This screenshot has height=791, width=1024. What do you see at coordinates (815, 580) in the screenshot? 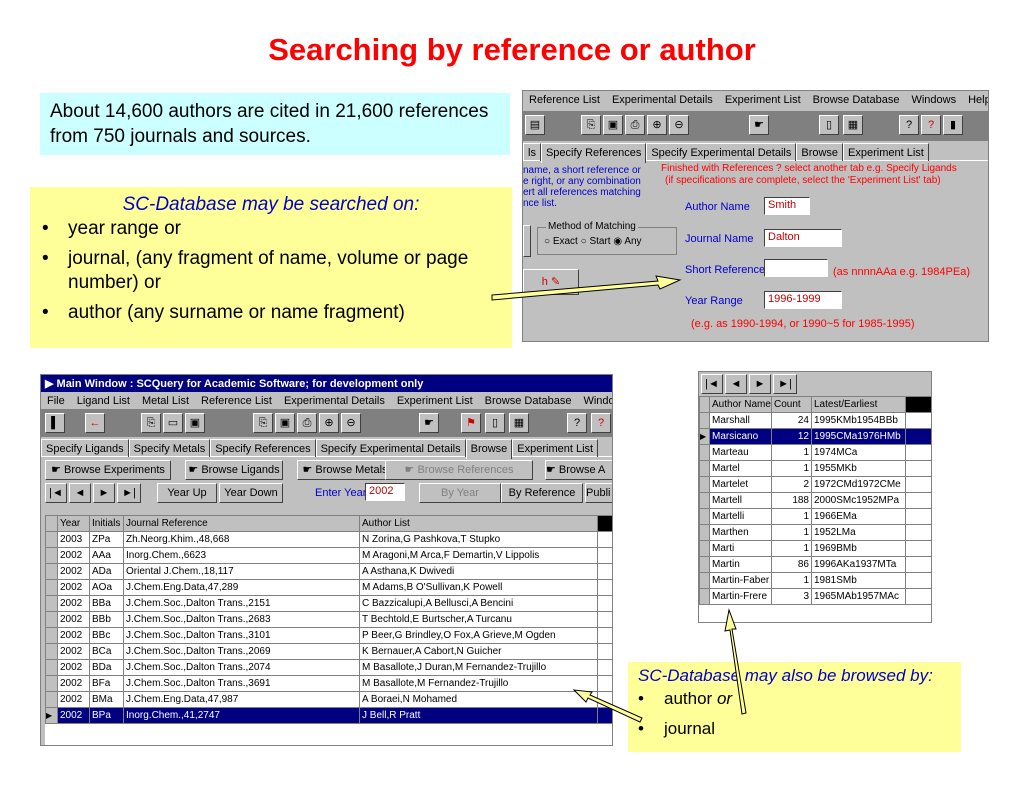
I see `author-row: Martin-Faber 1 1981SMb` at bounding box center [815, 580].